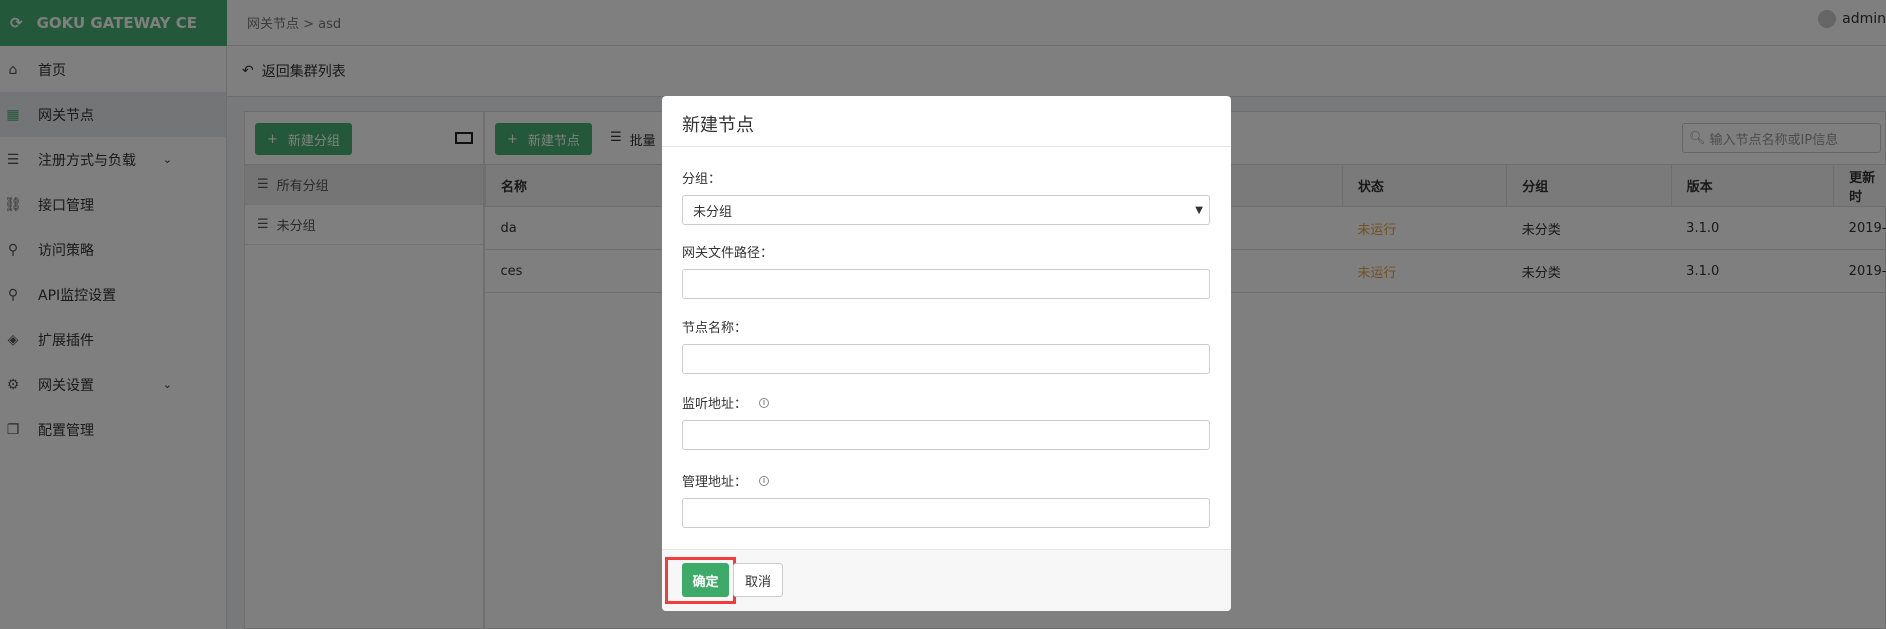 The image size is (1886, 629). I want to click on label-text: 分组：, so click(702, 179).